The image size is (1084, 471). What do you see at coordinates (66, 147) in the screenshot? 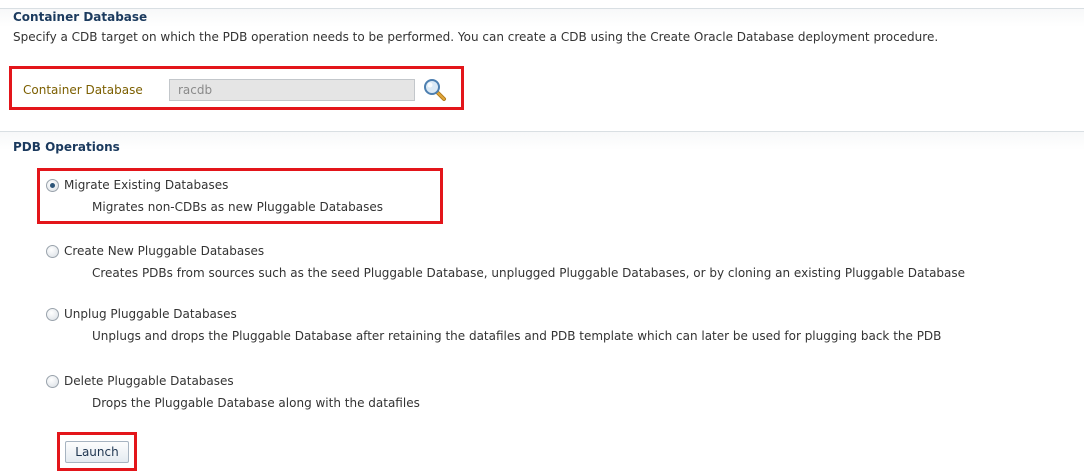
I see `pdb-section-header: PDB Operations` at bounding box center [66, 147].